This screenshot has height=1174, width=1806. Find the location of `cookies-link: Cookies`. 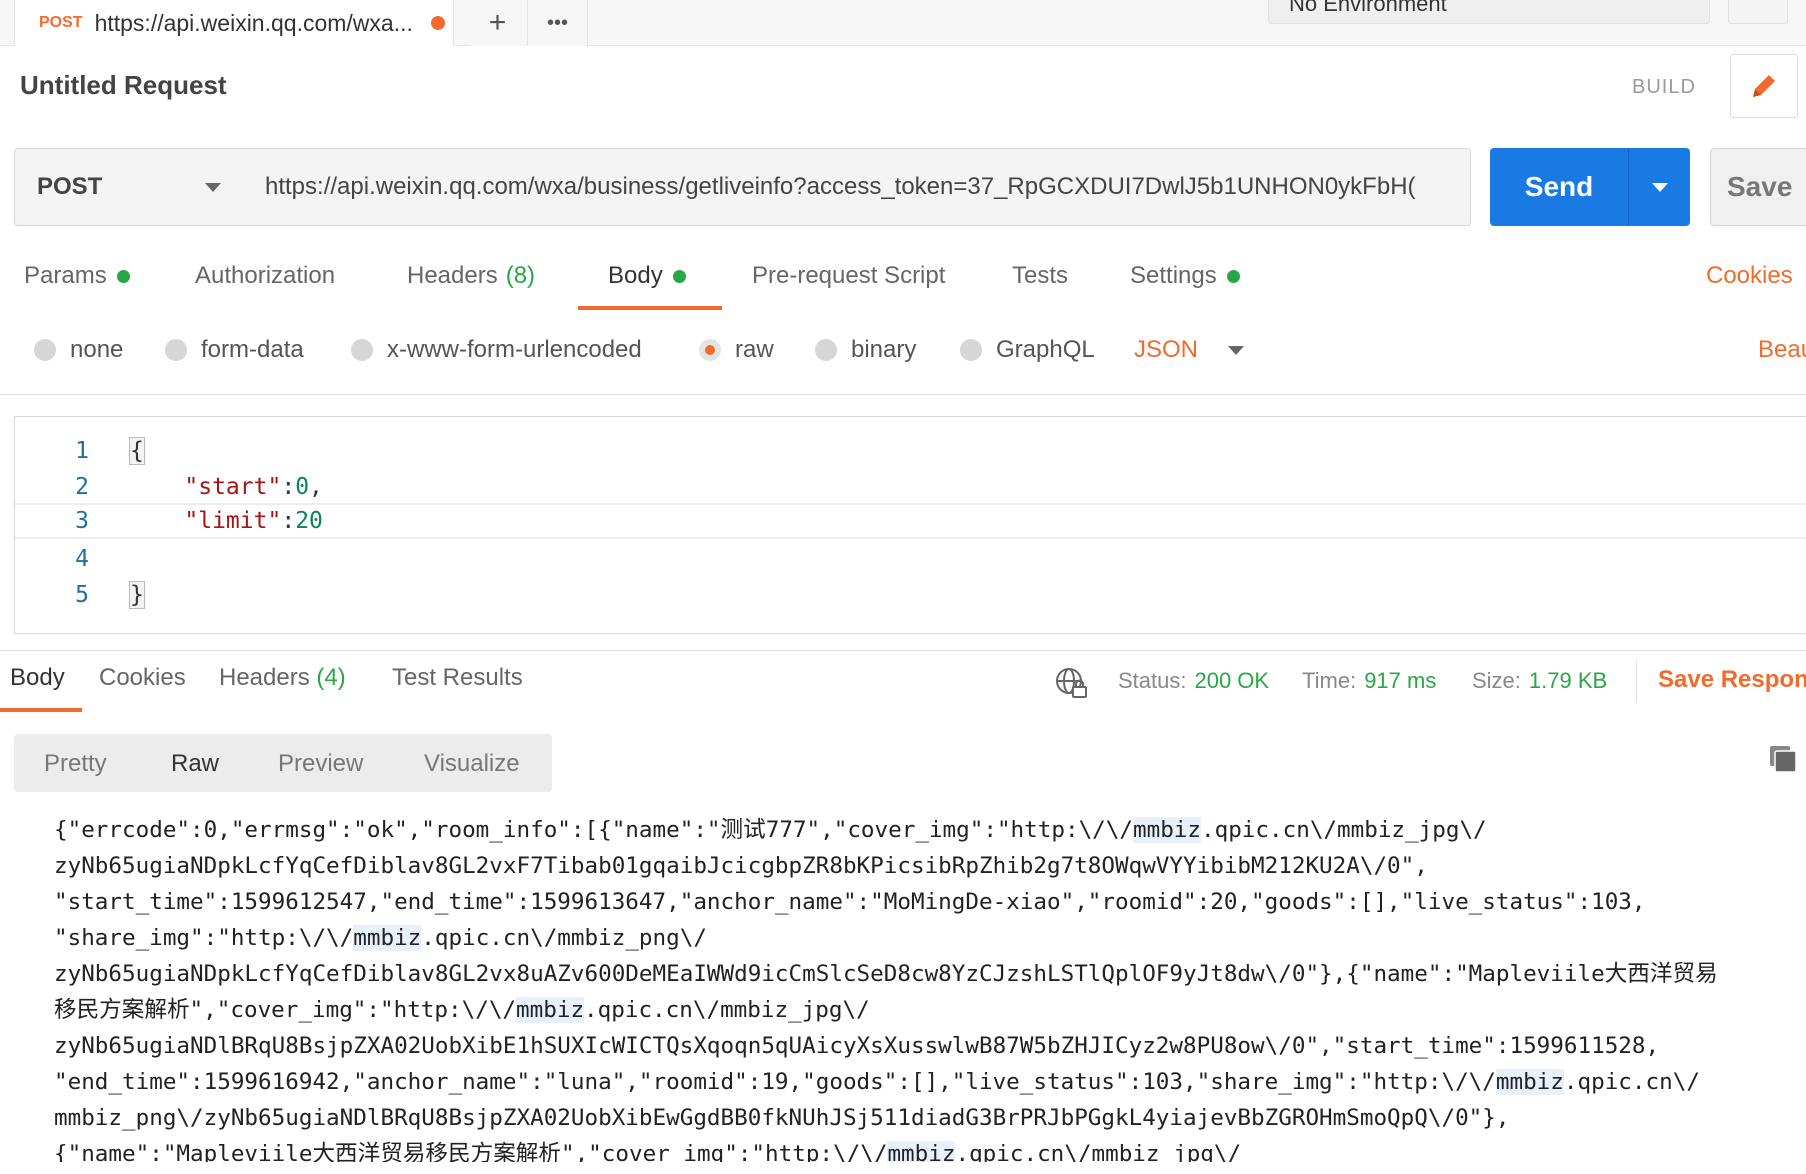

cookies-link: Cookies is located at coordinates (1749, 276).